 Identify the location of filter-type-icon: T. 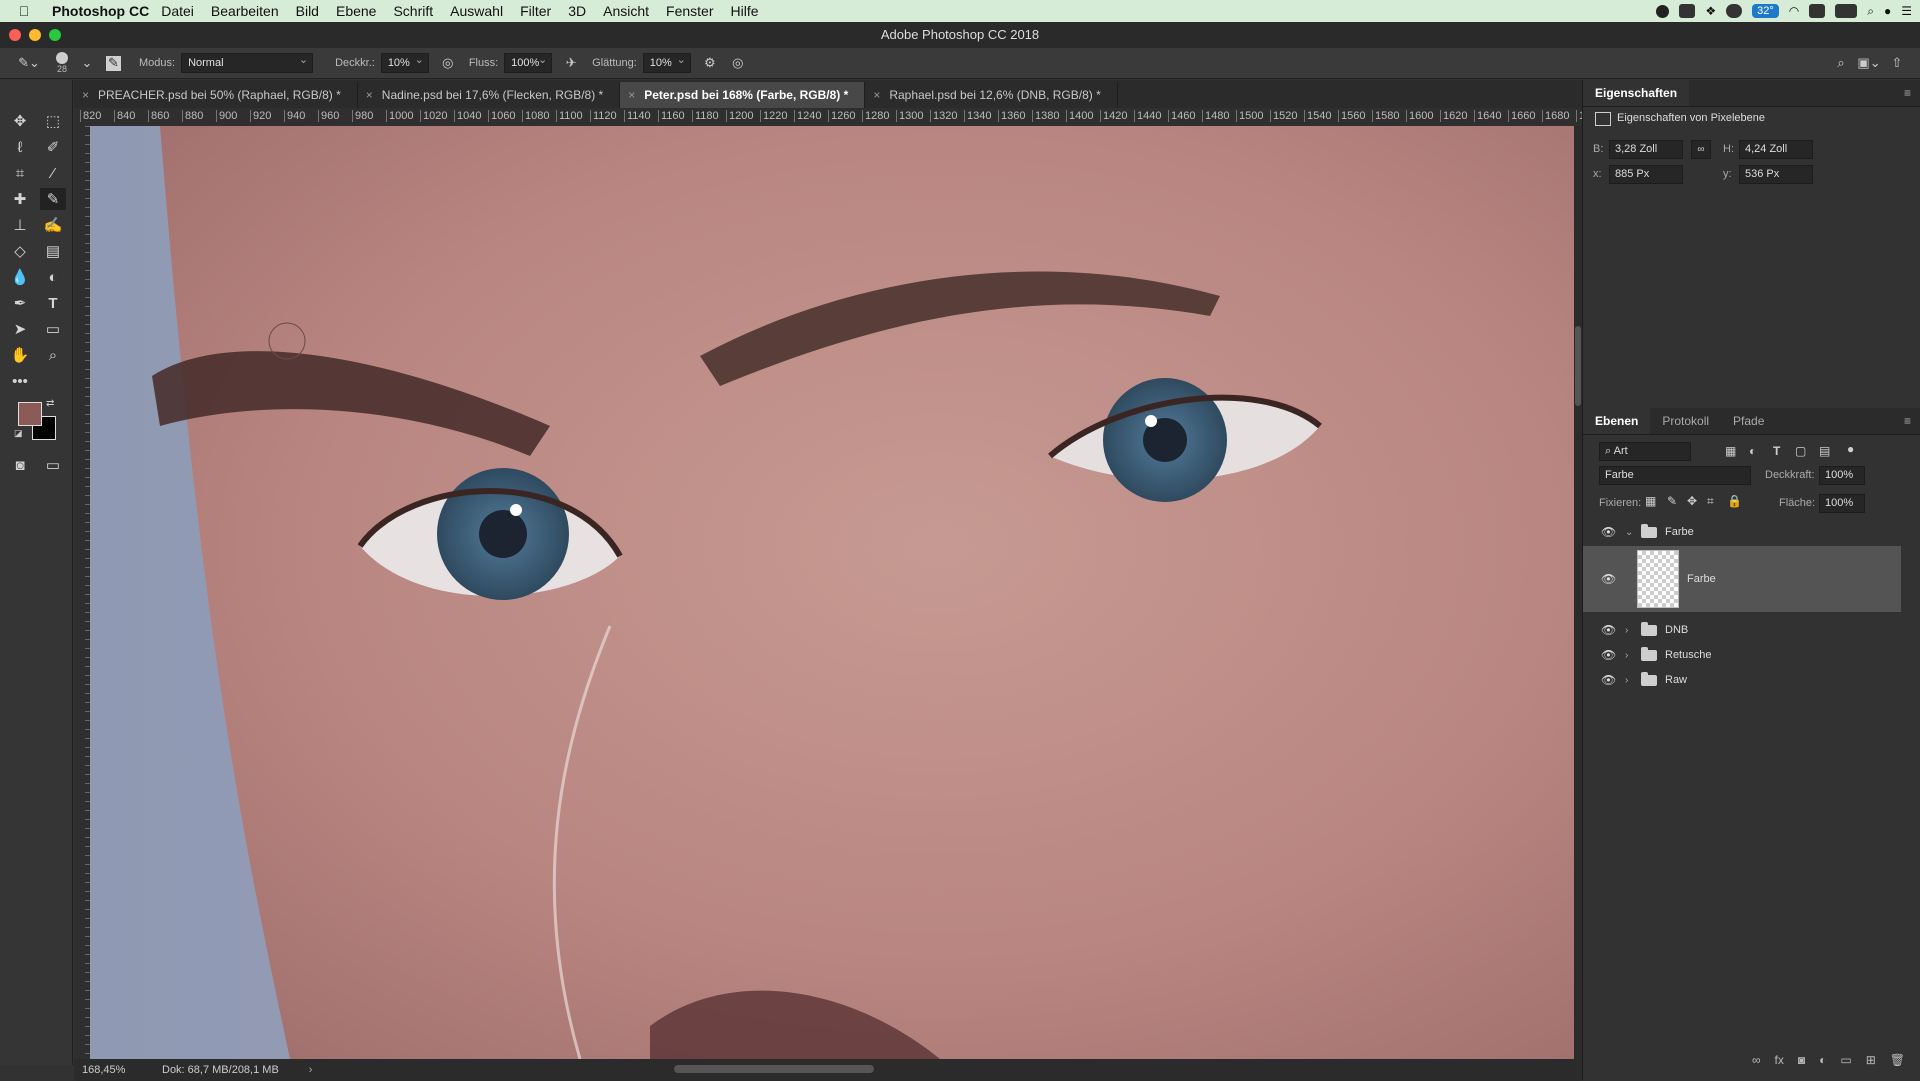
(1776, 451).